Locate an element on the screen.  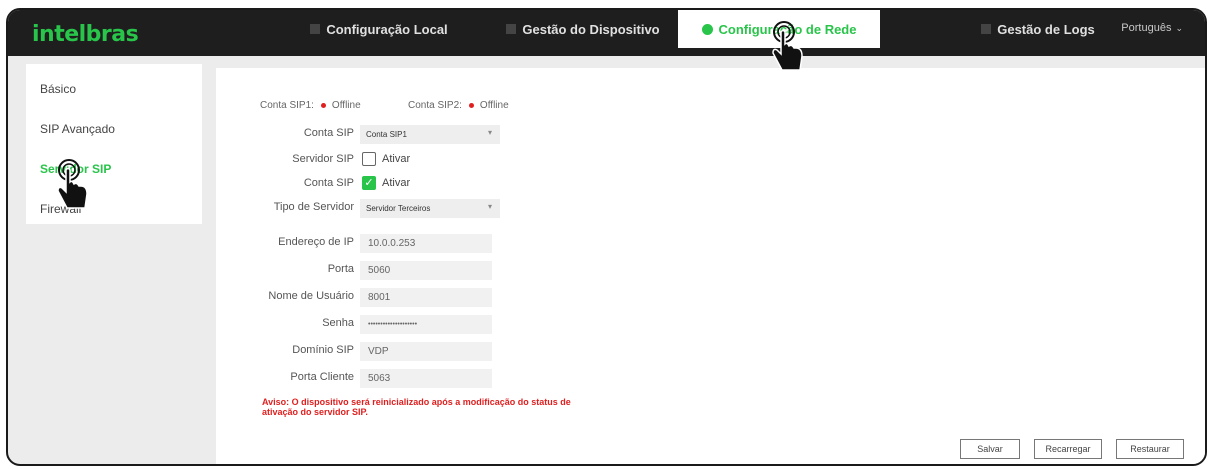
porta-cliente-label: Porta Cliente is located at coordinates (322, 377).